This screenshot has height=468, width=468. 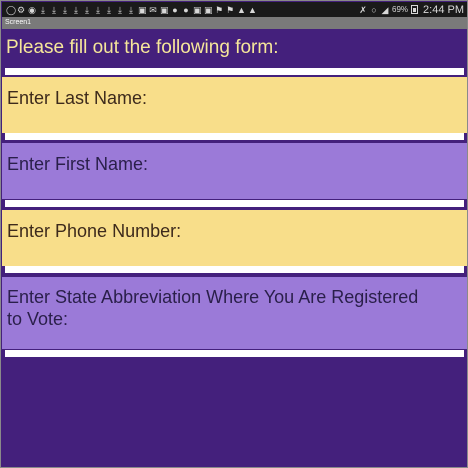 I want to click on lock-icon: ▣, so click(x=197, y=9).